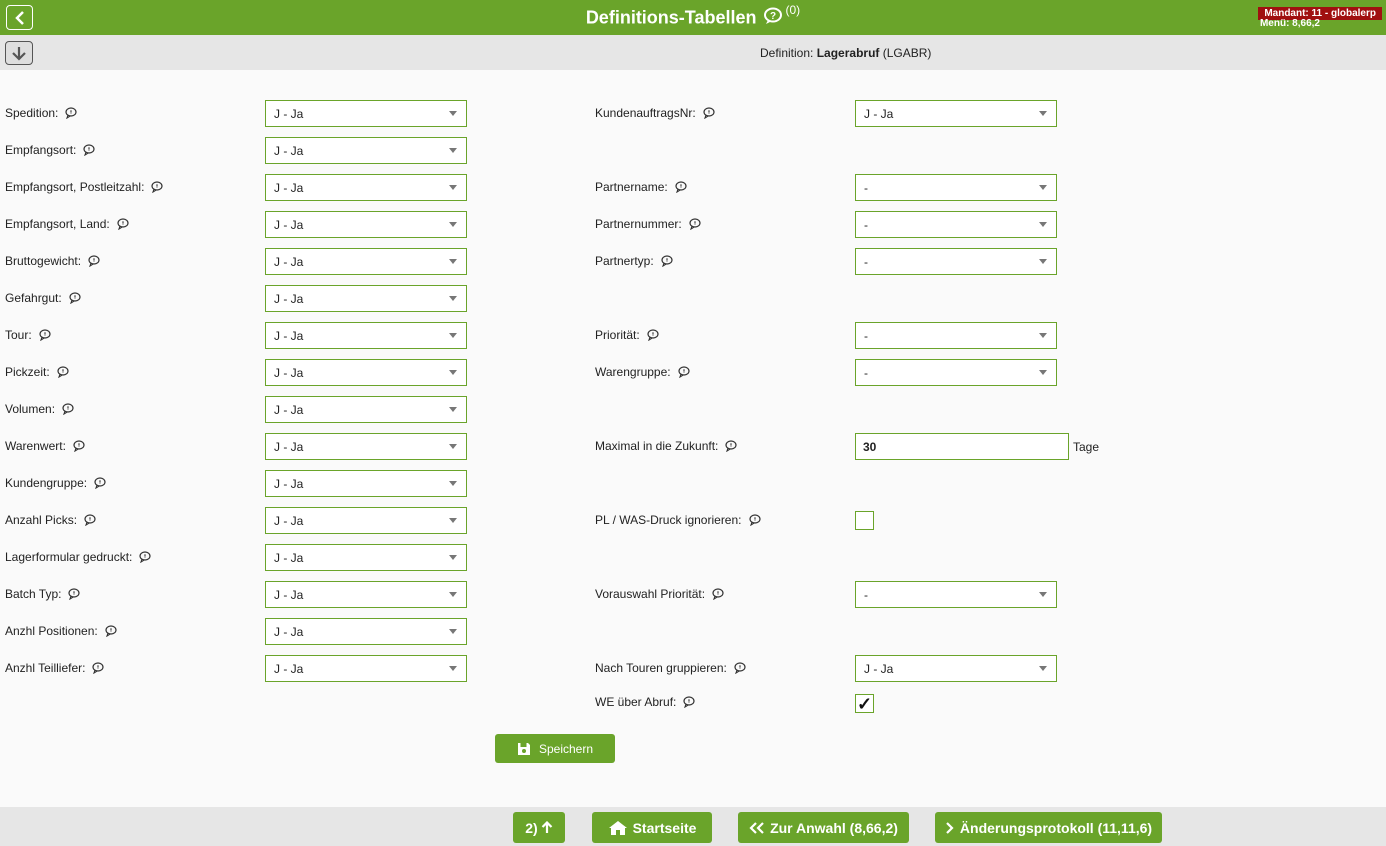 This screenshot has height=846, width=1386. Describe the element at coordinates (52, 261) in the screenshot. I see `left-field-label: Bruttogewicht:` at that location.